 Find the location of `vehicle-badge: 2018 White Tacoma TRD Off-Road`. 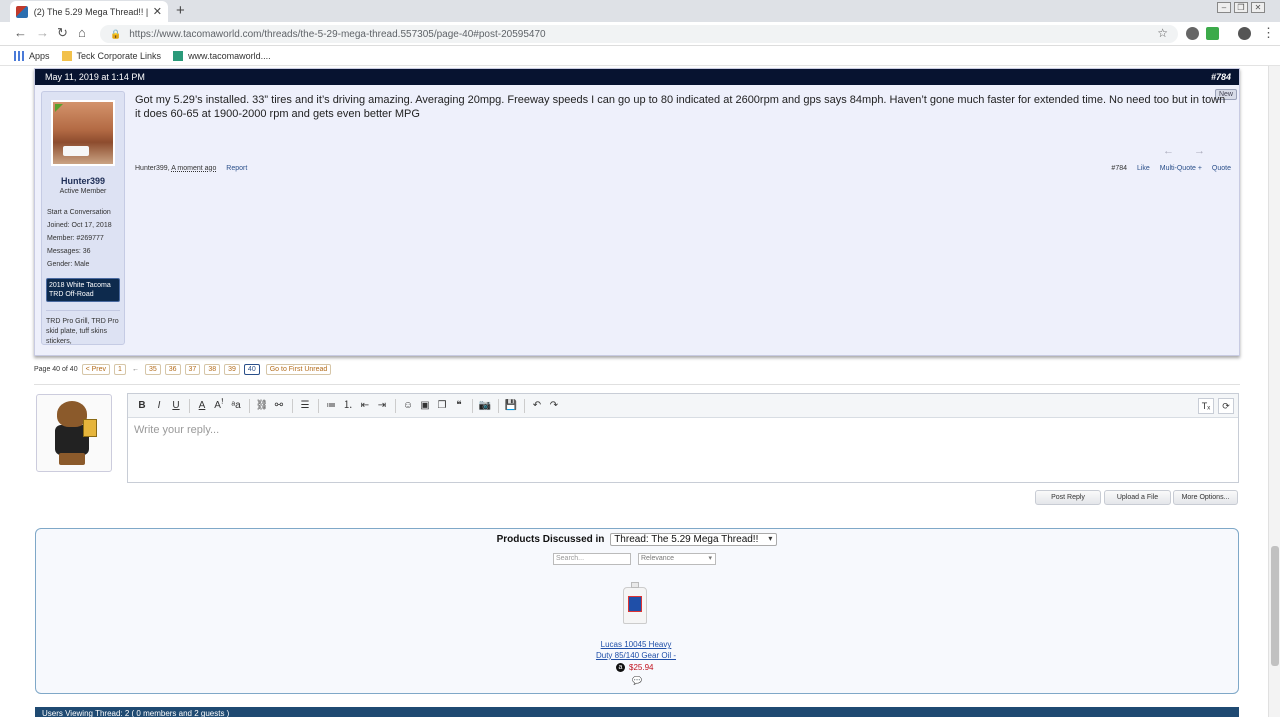

vehicle-badge: 2018 White Tacoma TRD Off-Road is located at coordinates (83, 290).